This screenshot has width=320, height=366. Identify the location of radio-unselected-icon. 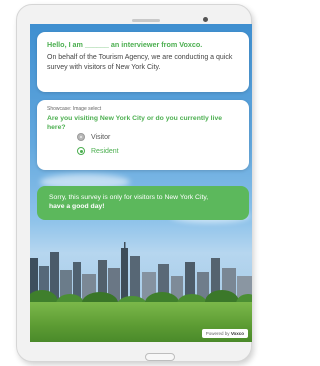
(81, 137).